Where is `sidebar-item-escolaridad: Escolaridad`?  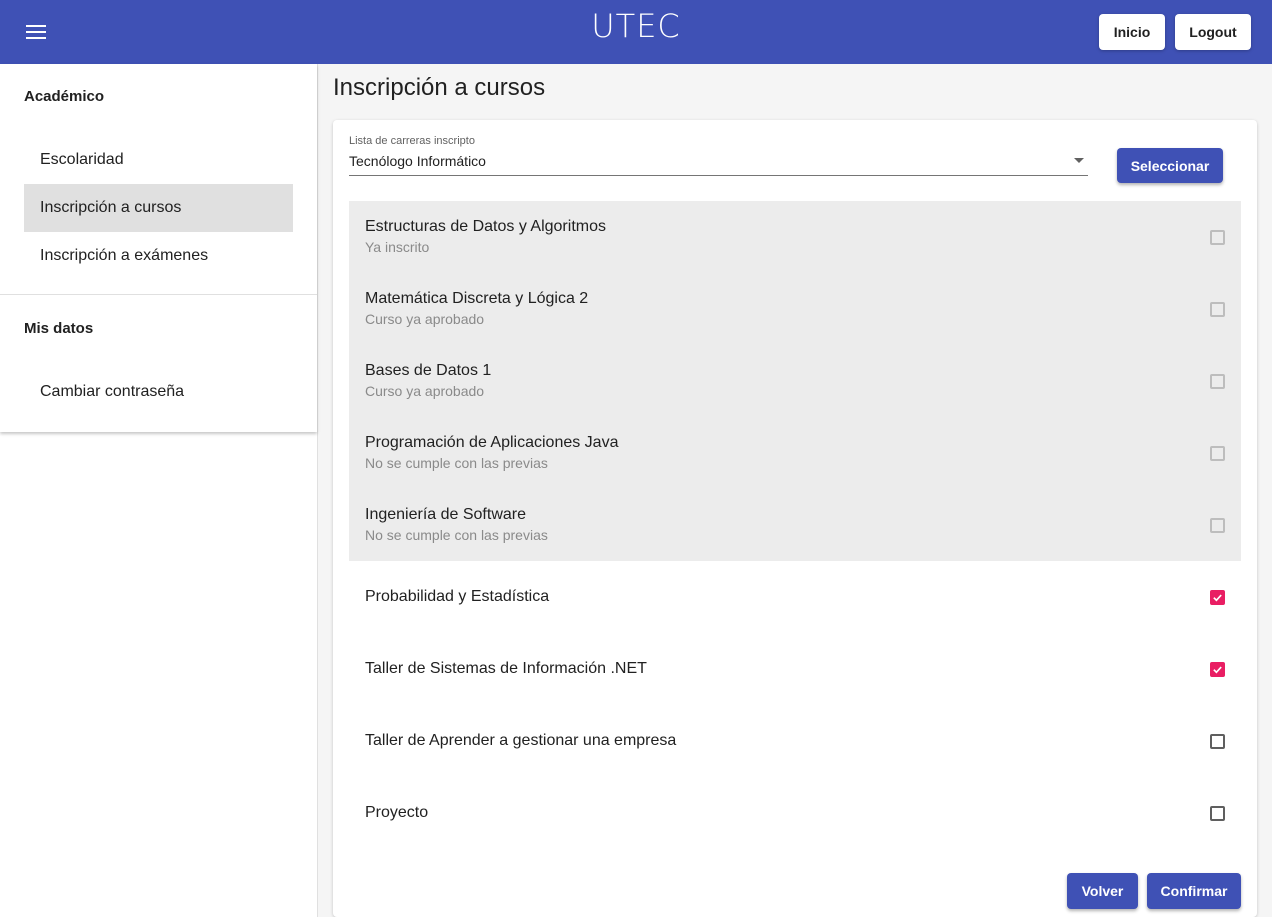
sidebar-item-escolaridad: Escolaridad is located at coordinates (158, 160).